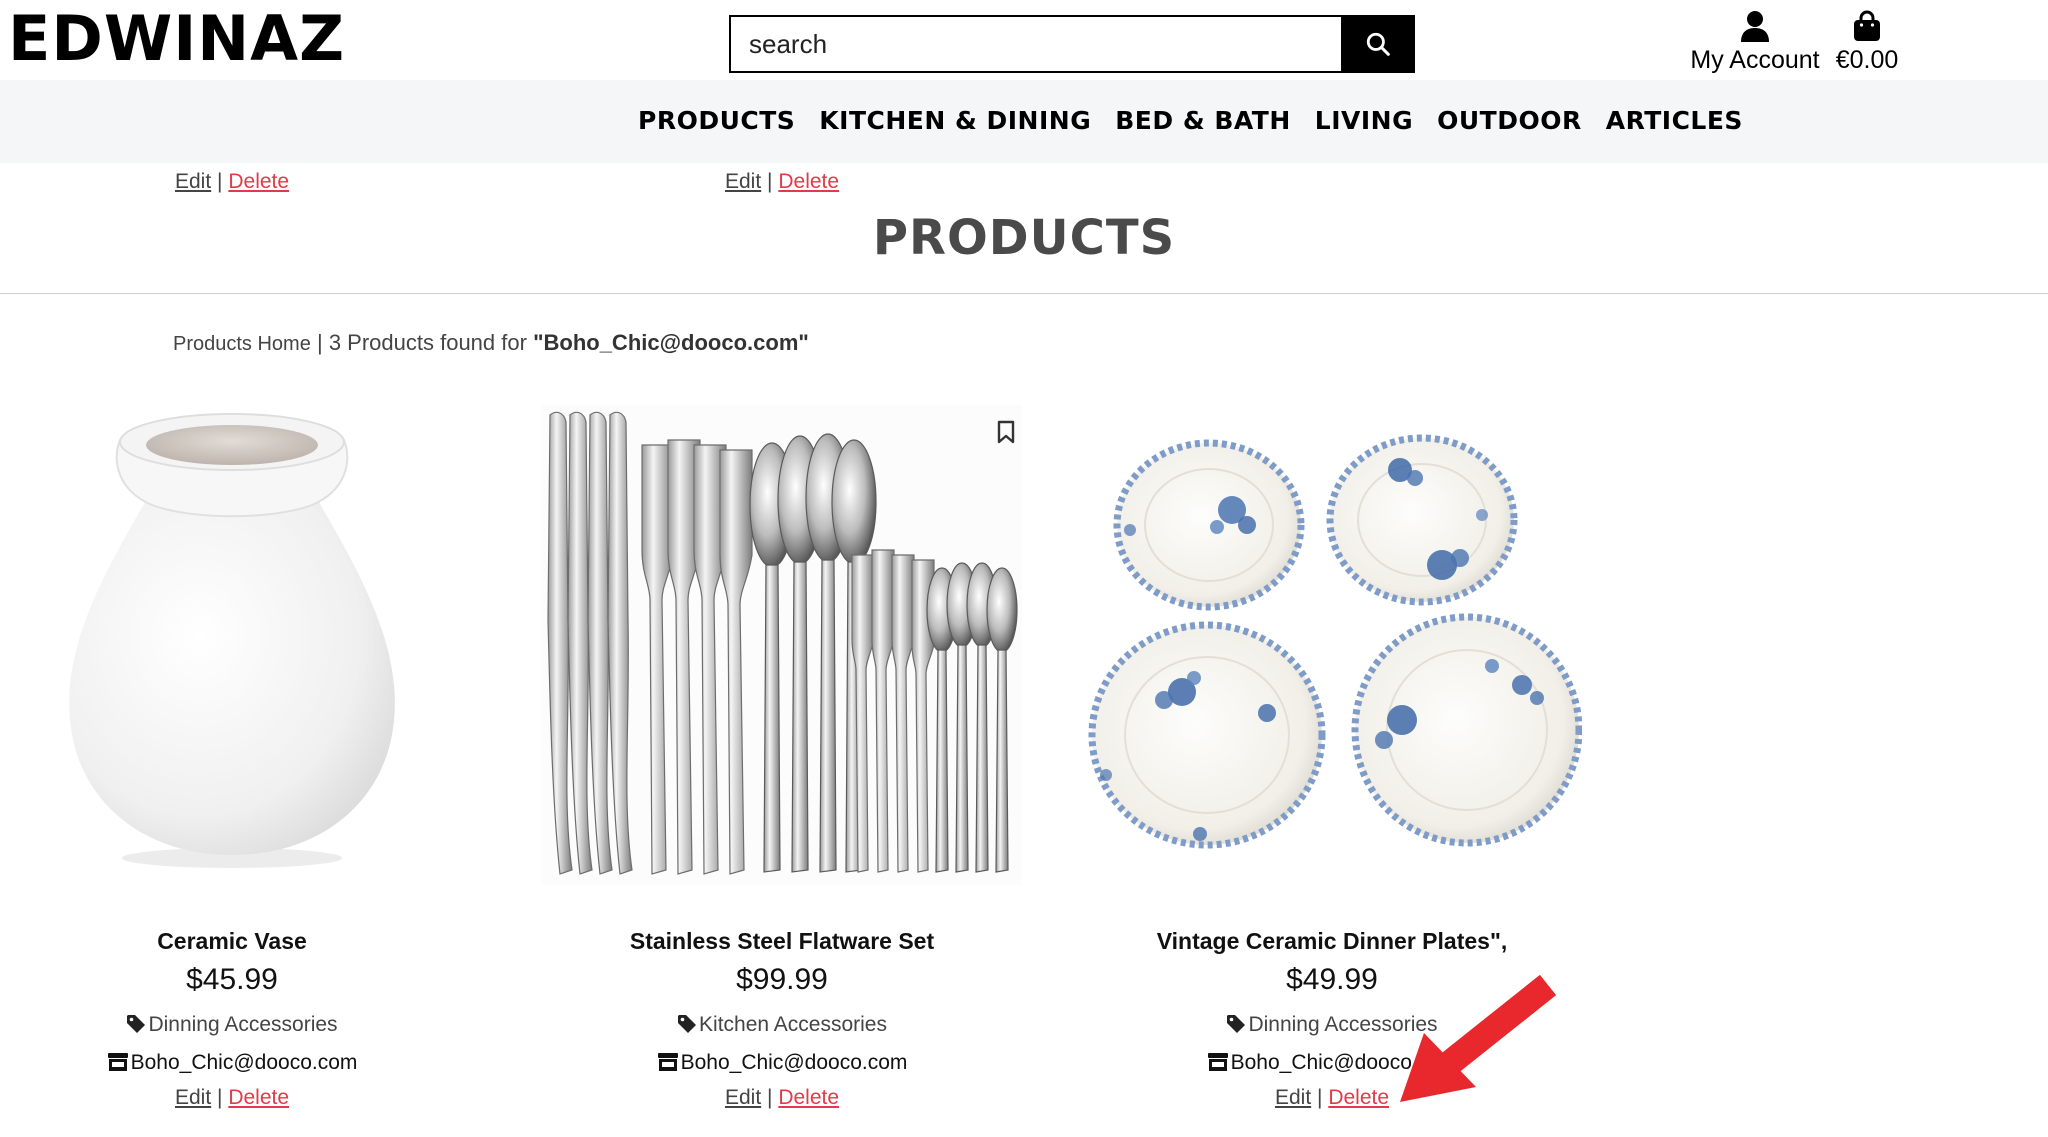 The image size is (2048, 1137). What do you see at coordinates (782, 941) in the screenshot?
I see `product-name: Stainless Steel Flatware Set` at bounding box center [782, 941].